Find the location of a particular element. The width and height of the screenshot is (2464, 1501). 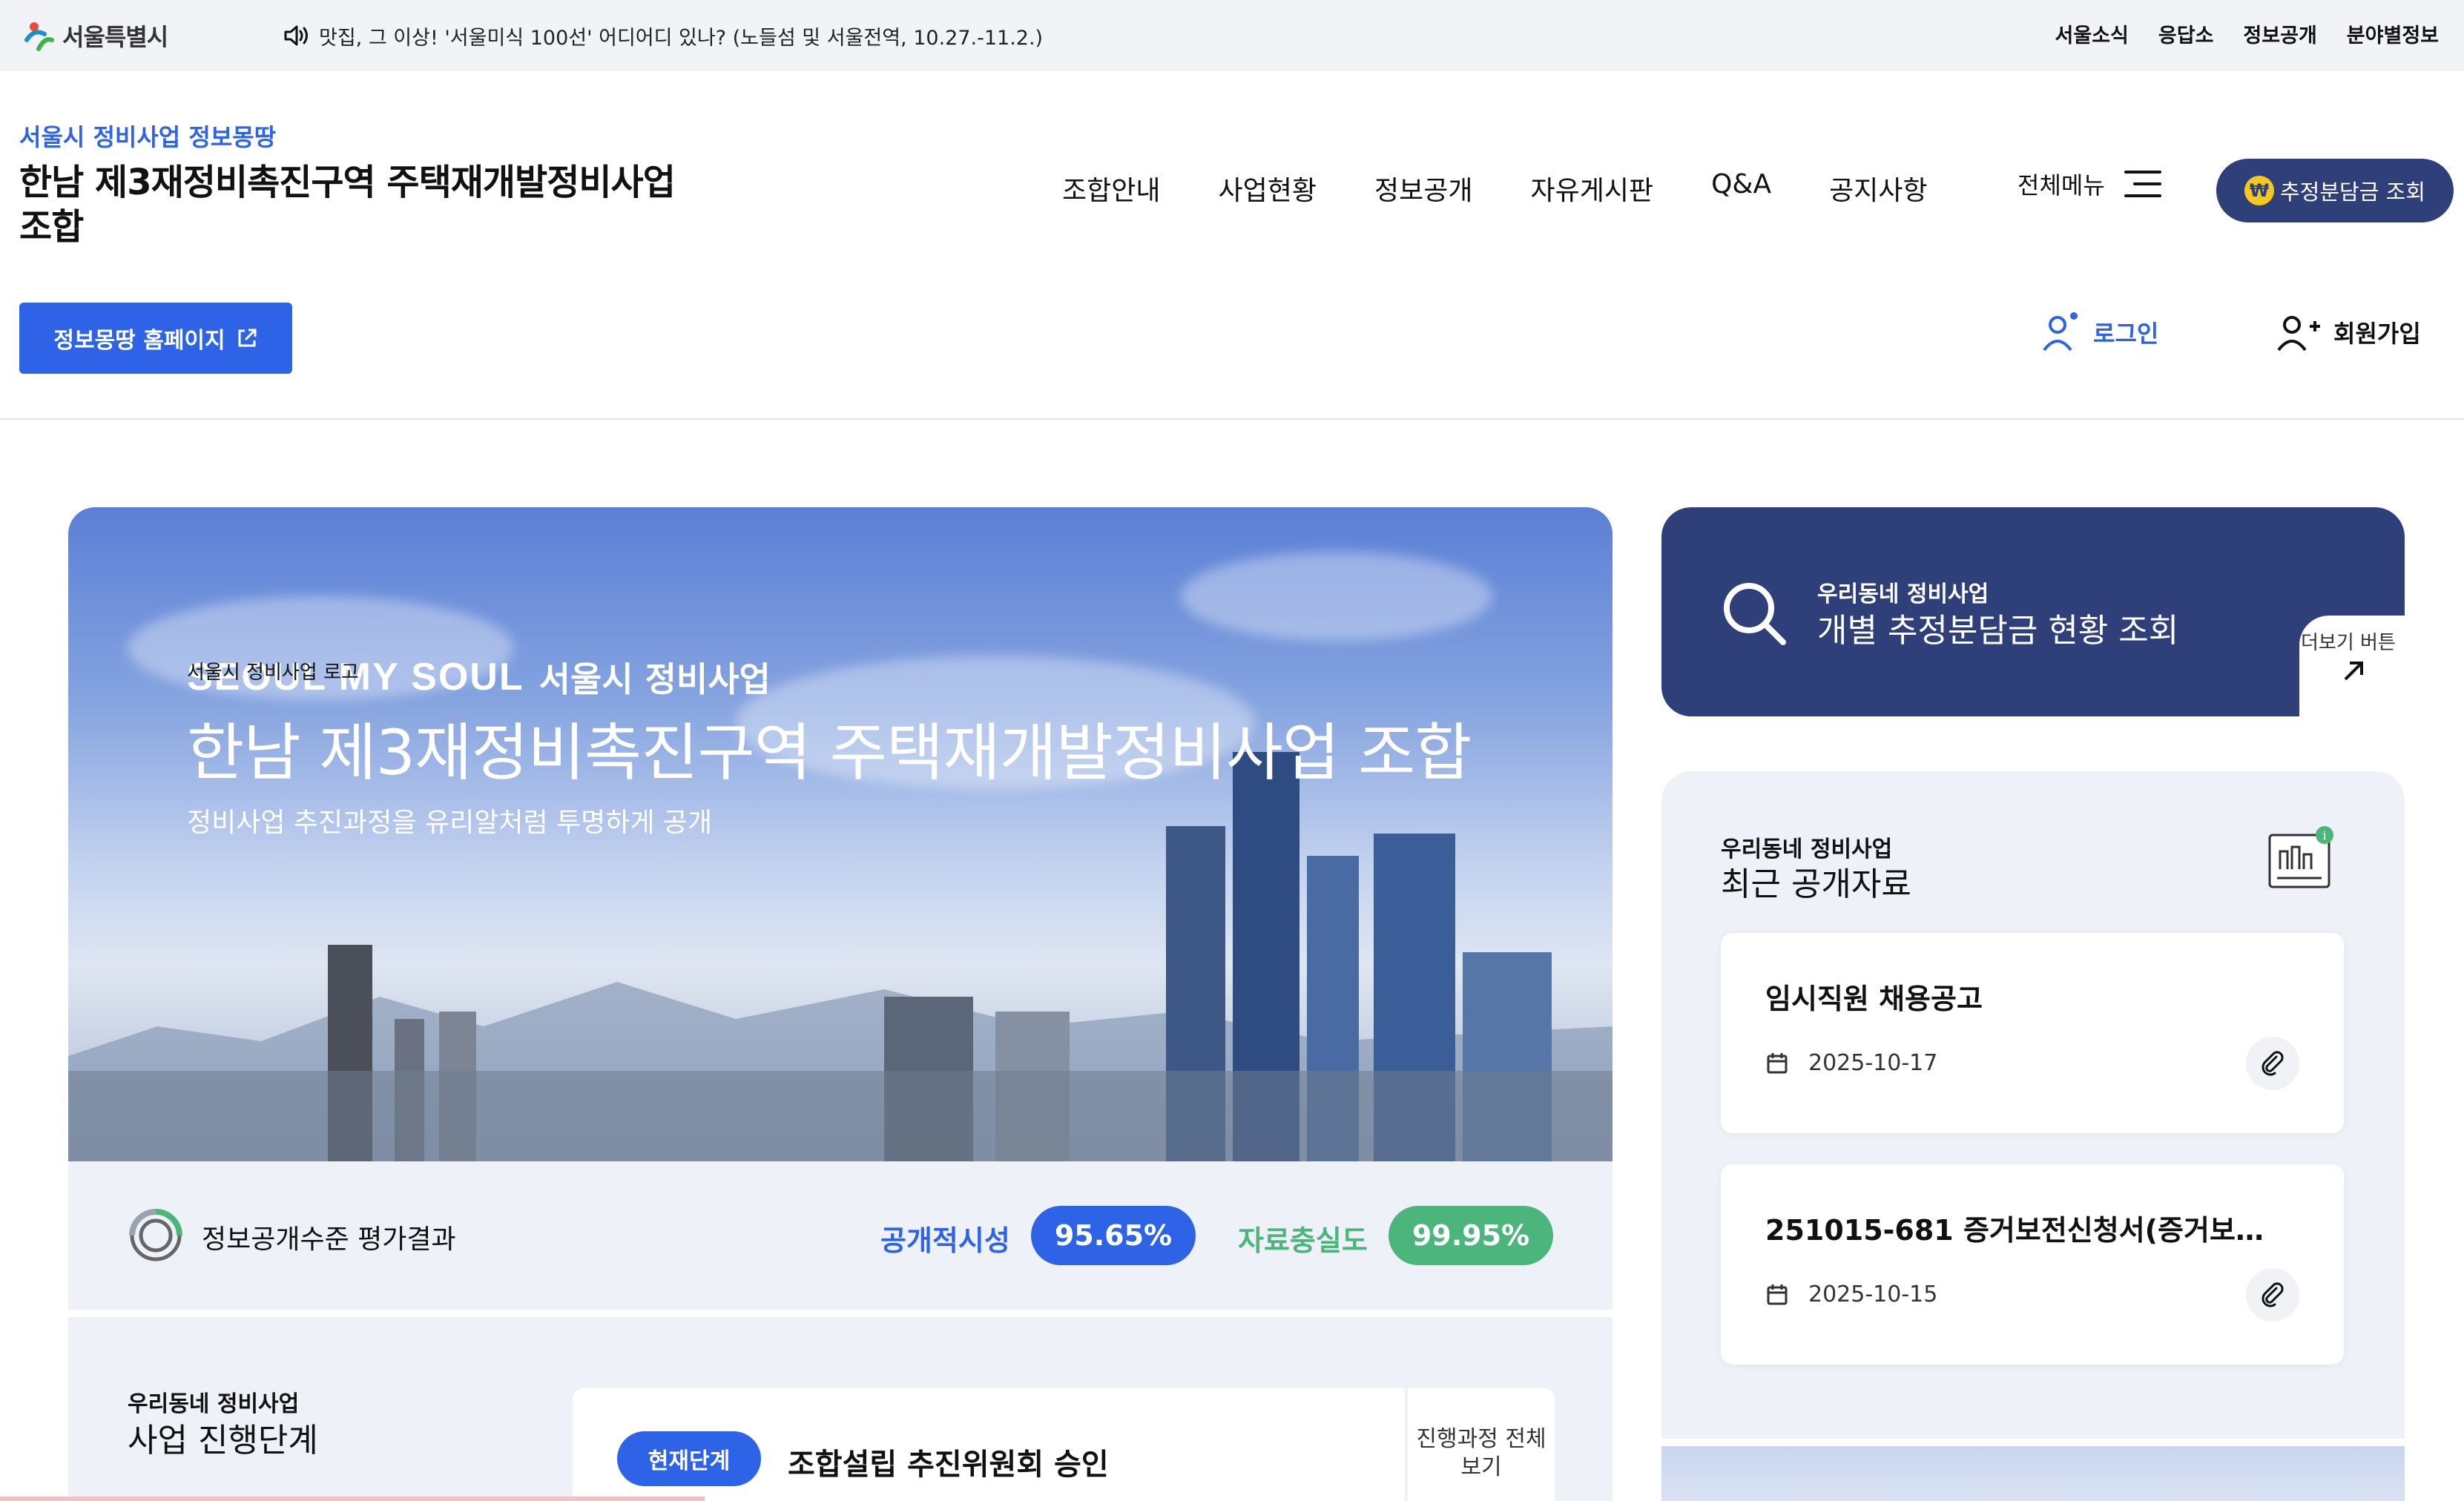

util-link-field: 분야별정보 is located at coordinates (2393, 33).